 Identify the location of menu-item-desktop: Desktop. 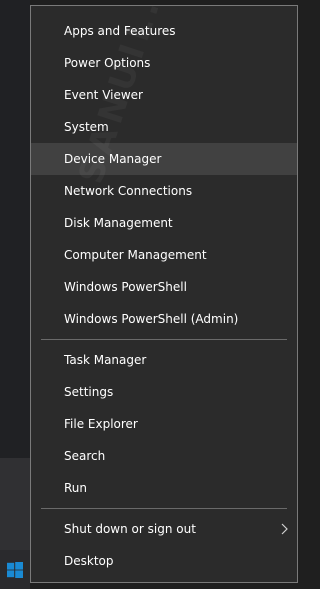
(164, 561).